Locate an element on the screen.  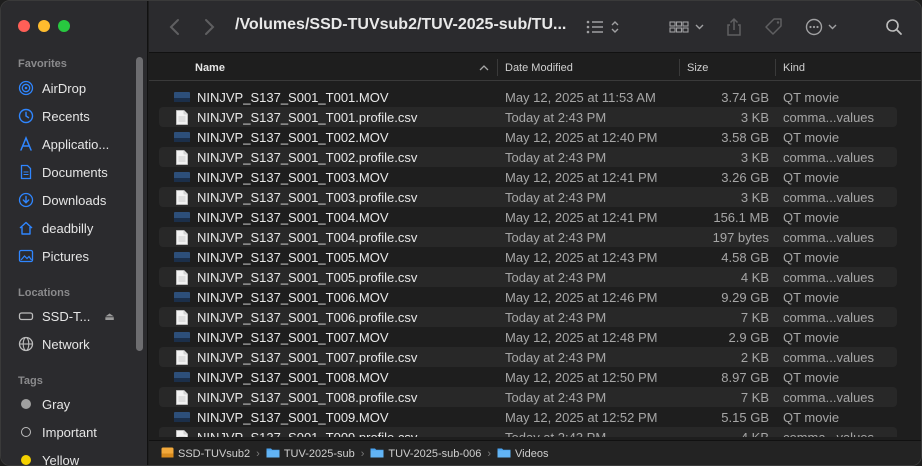
column-header-kind: Kind is located at coordinates (794, 67).